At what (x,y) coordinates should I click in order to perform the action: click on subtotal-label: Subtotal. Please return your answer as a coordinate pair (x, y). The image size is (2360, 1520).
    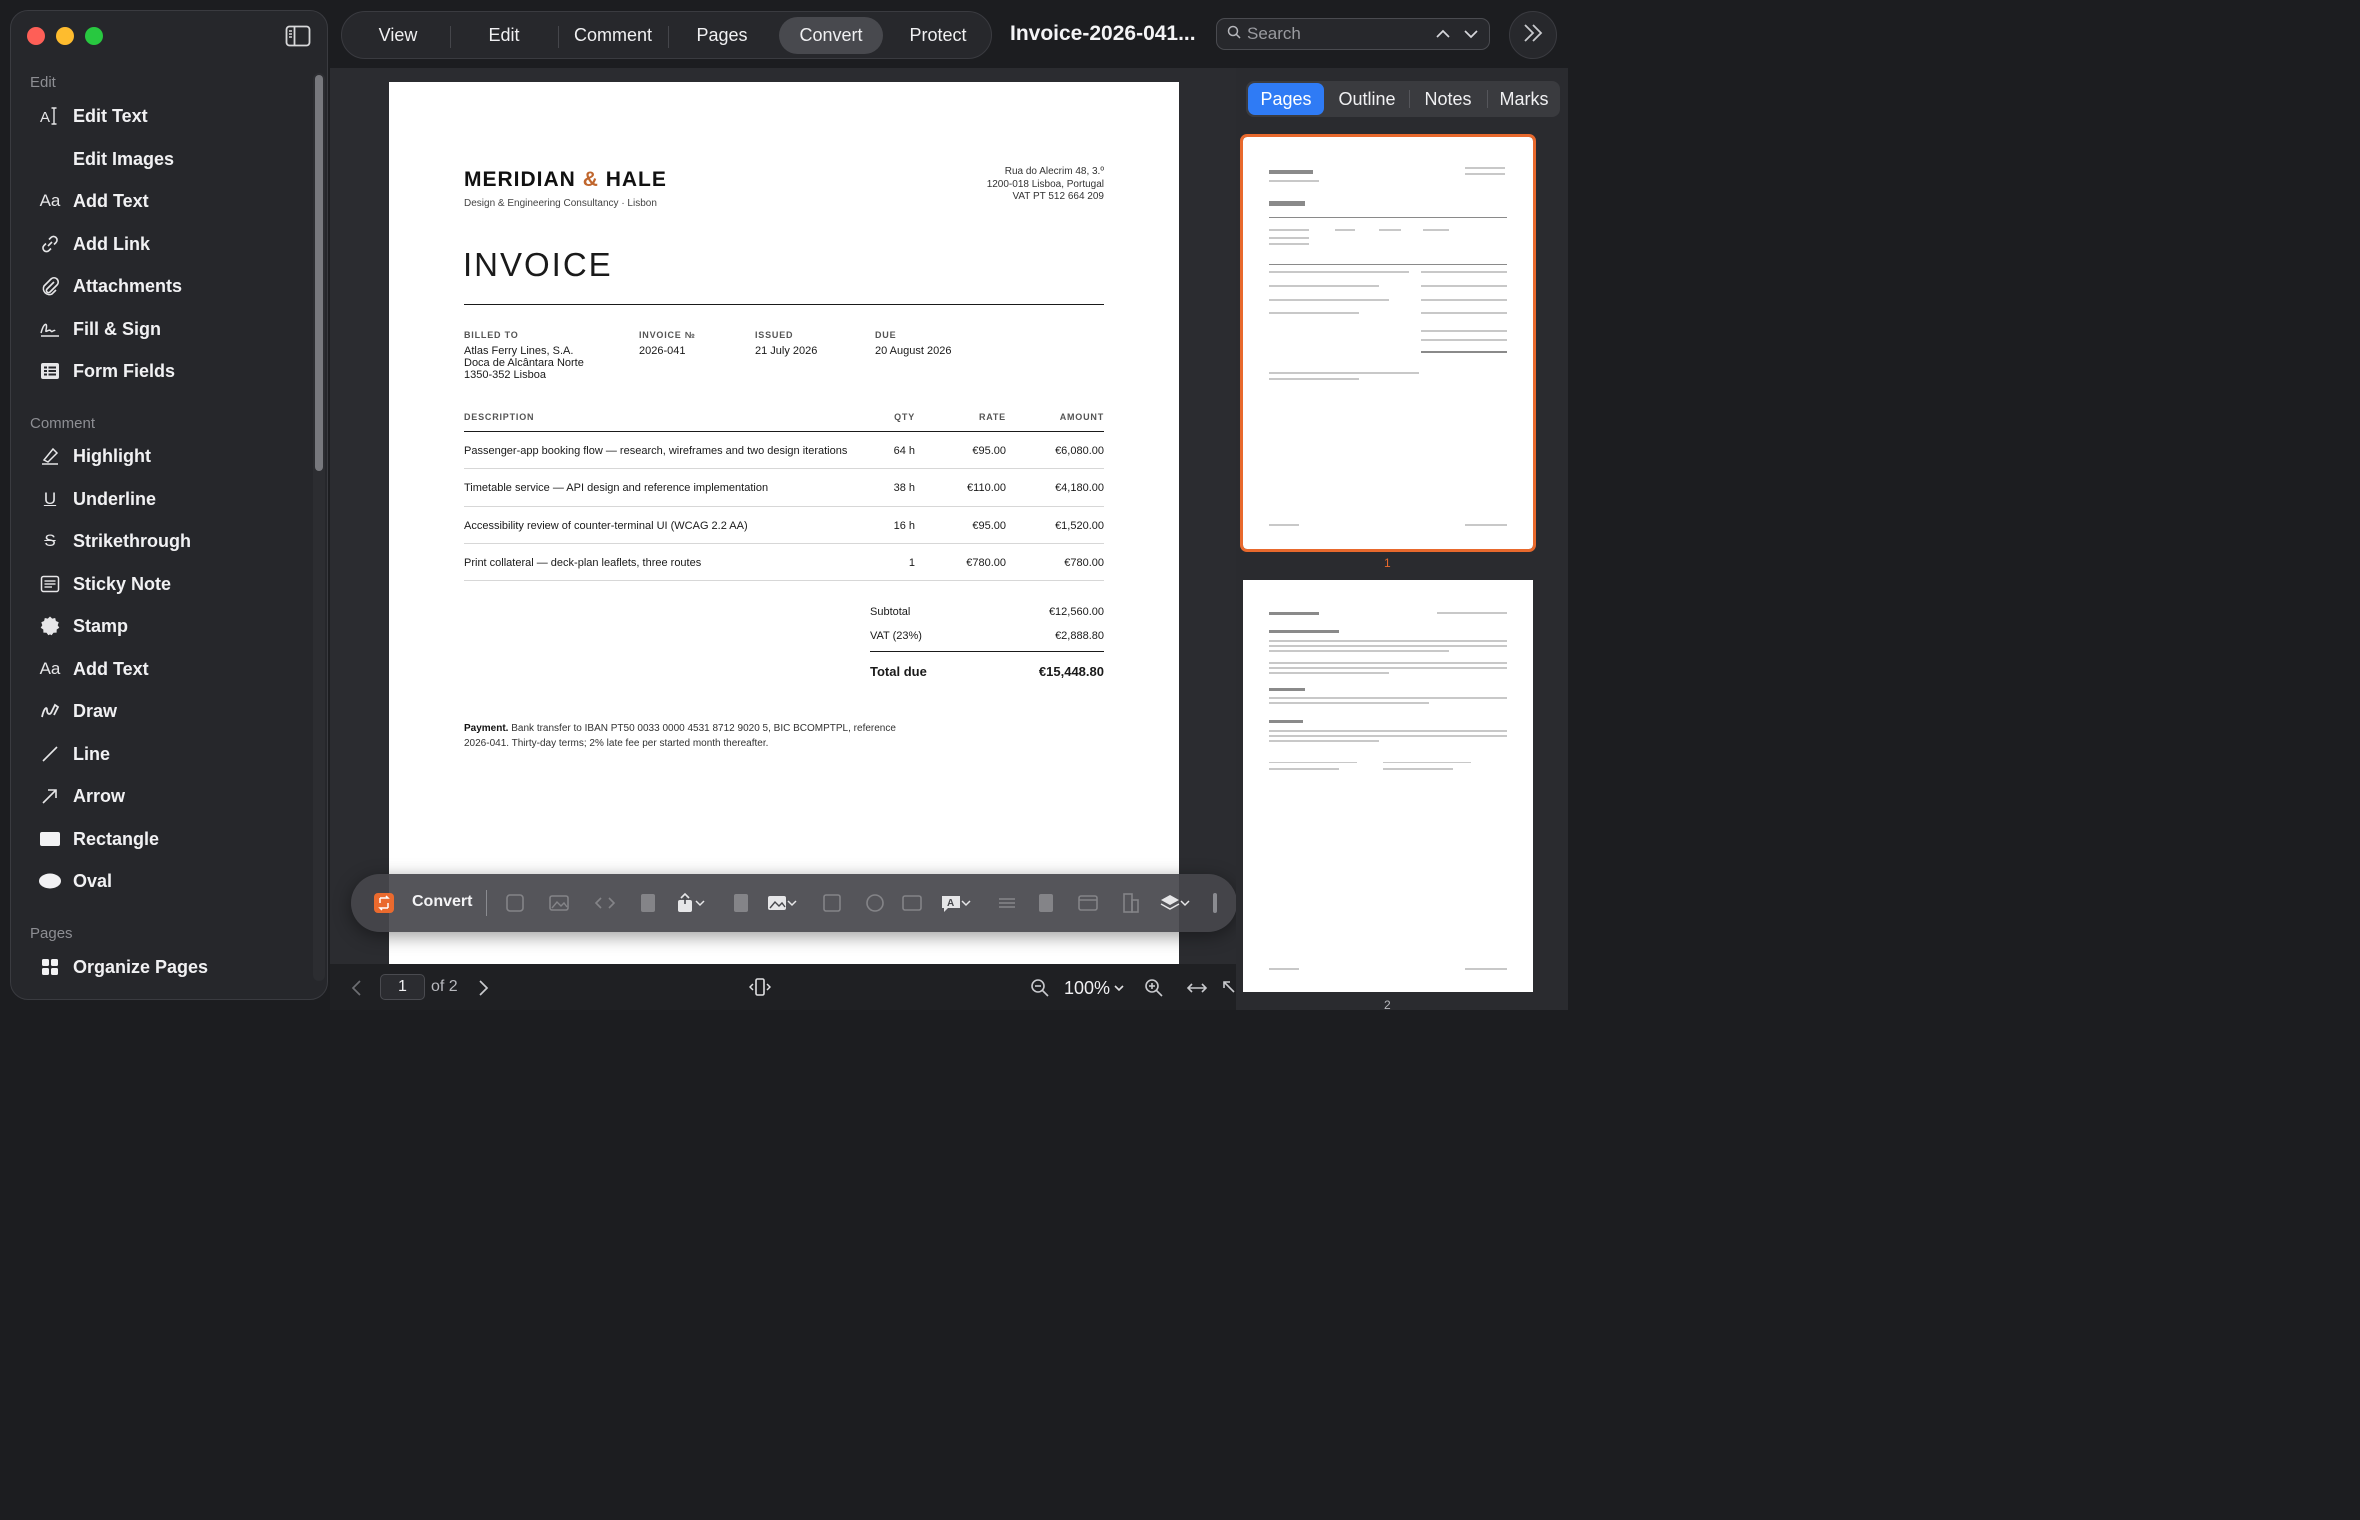
    Looking at the image, I should click on (890, 612).